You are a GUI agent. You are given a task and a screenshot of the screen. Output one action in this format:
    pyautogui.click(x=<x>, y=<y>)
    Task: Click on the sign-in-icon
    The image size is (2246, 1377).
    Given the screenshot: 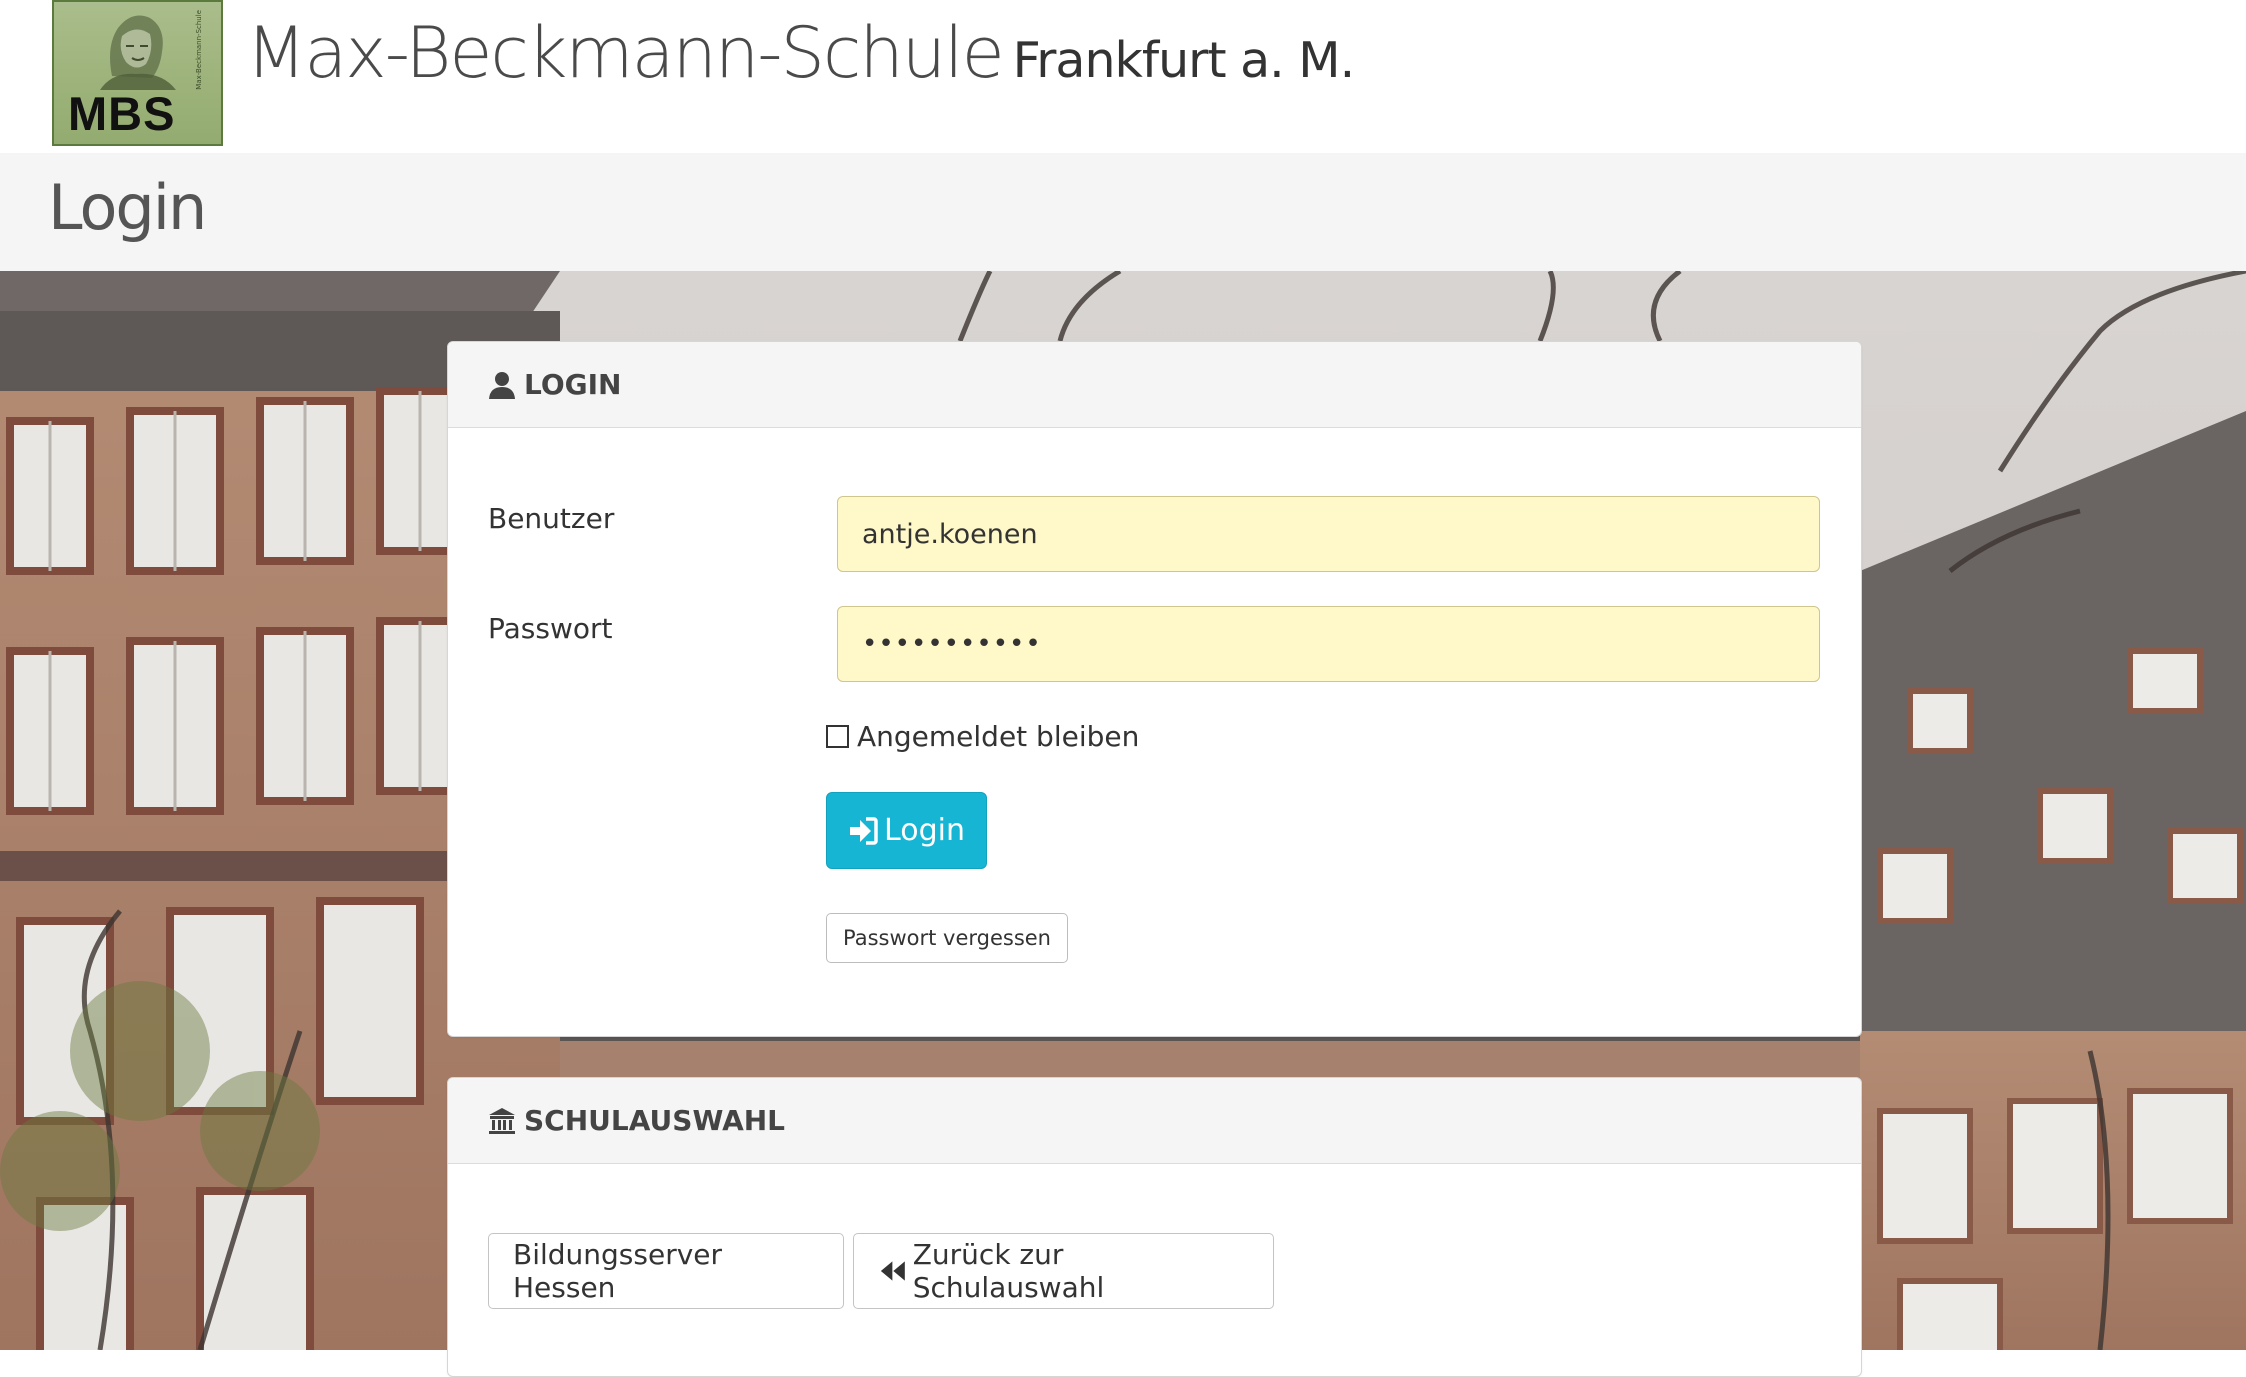 What is the action you would take?
    pyautogui.click(x=864, y=830)
    